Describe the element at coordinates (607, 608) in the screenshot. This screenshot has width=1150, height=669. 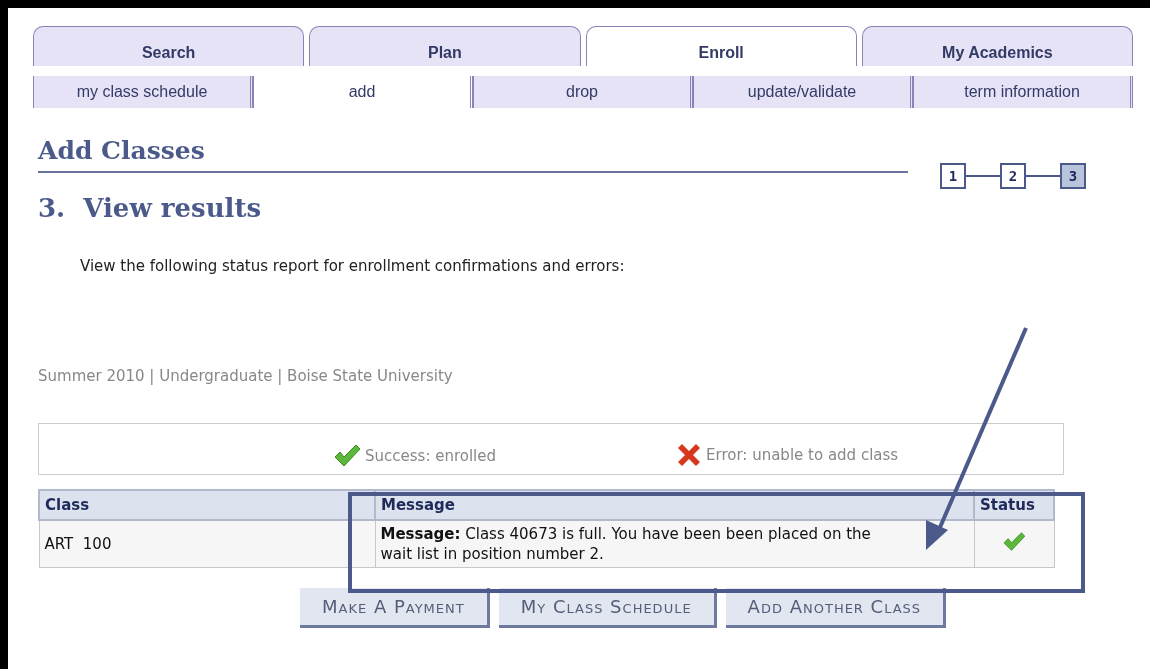
I see `action-button: My Class Schedule` at that location.